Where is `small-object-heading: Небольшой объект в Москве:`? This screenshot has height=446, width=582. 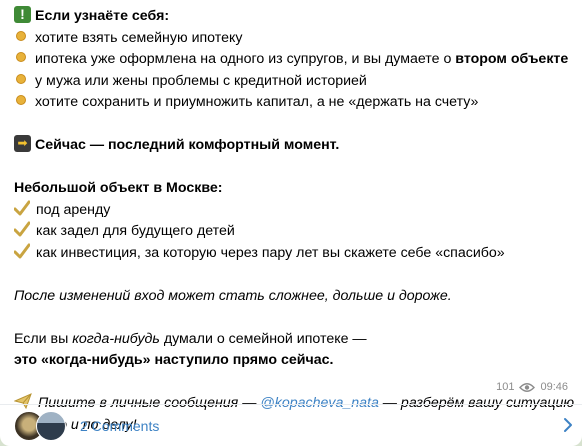
small-object-heading: Небольшой объект в Москве: is located at coordinates (295, 189).